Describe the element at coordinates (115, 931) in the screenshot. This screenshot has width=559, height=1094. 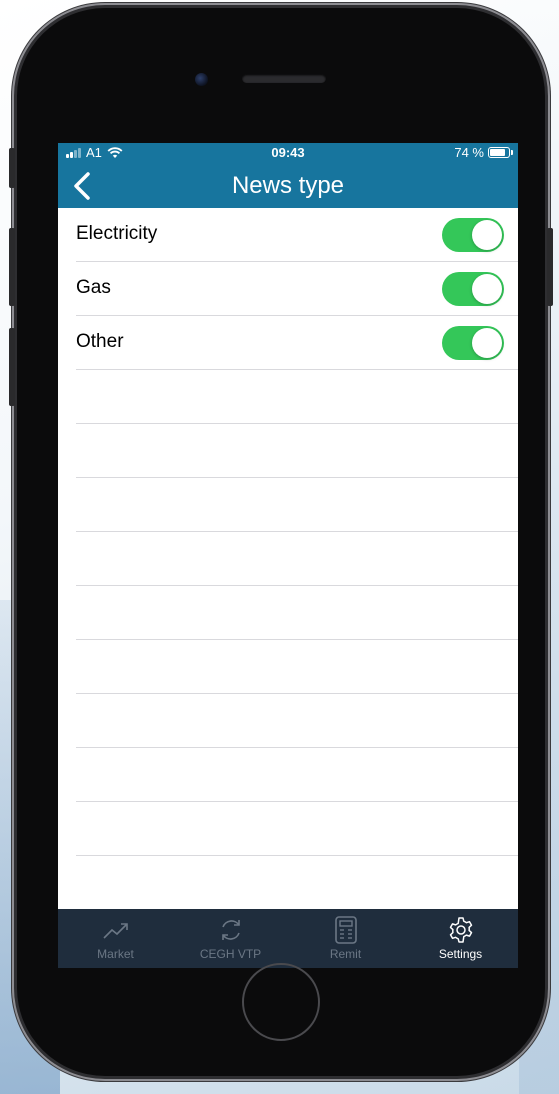
I see `trend-up-icon` at that location.